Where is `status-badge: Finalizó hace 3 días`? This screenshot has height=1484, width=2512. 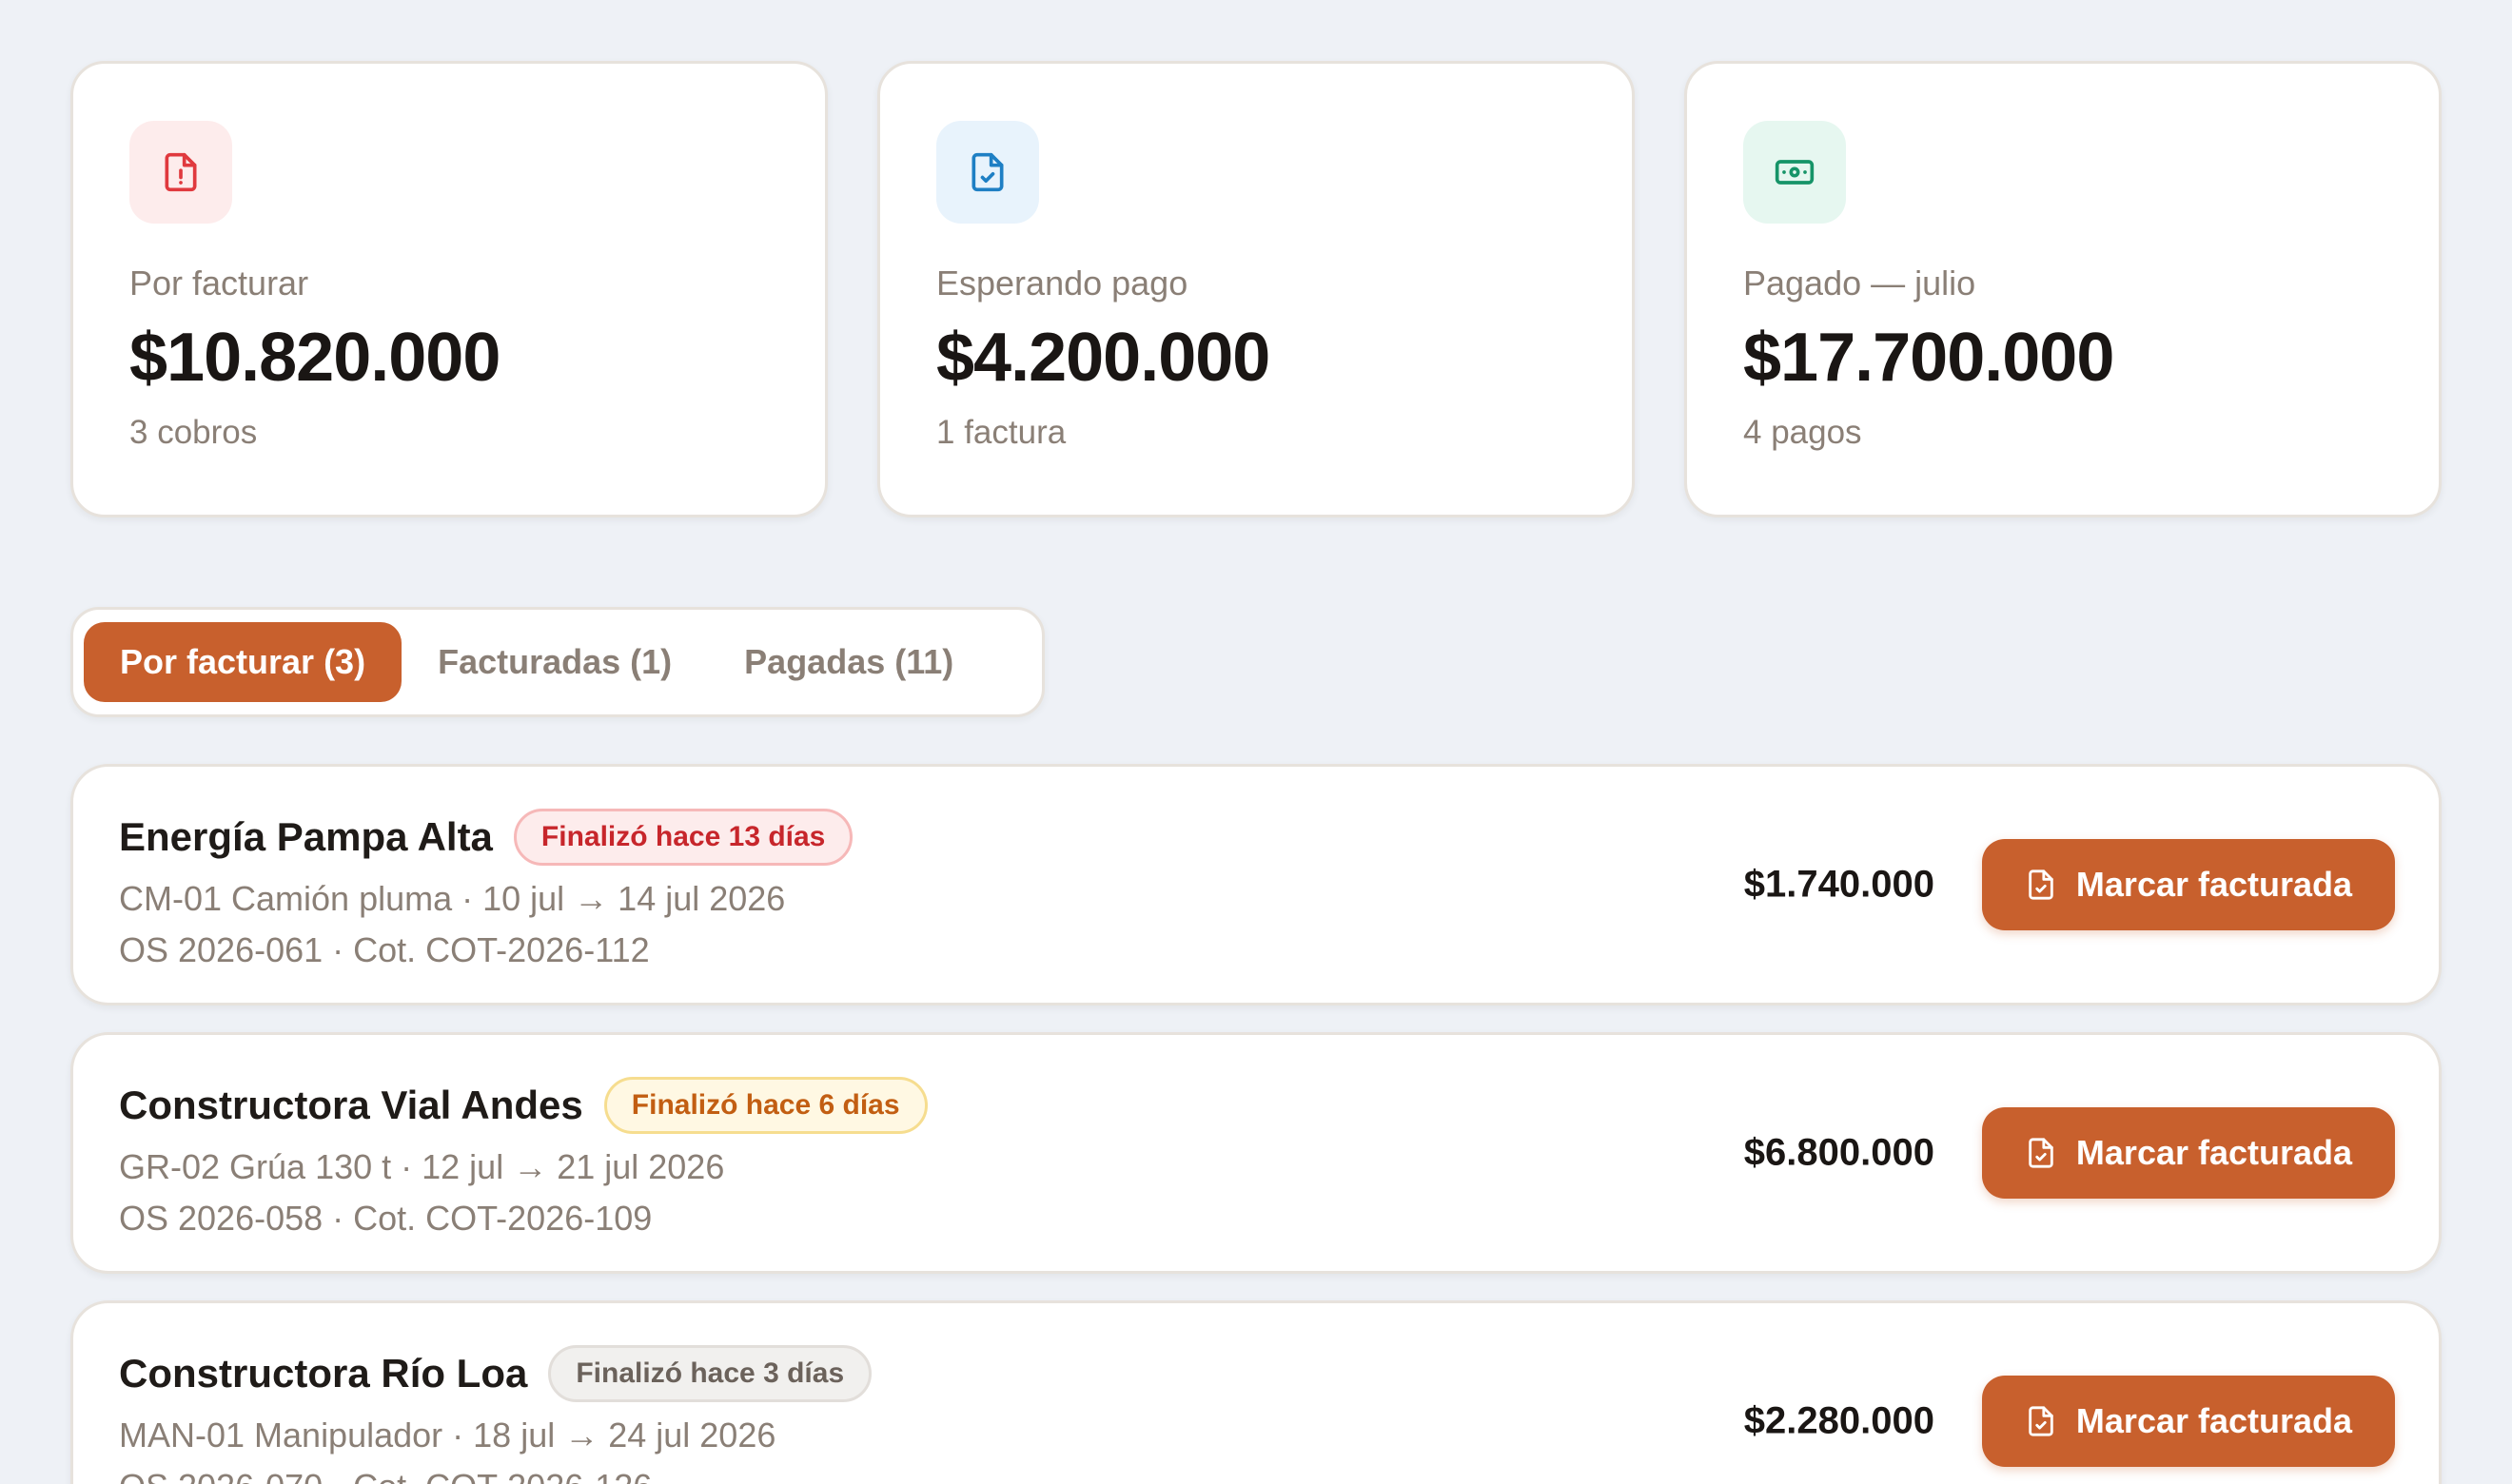
status-badge: Finalizó hace 3 días is located at coordinates (710, 1373).